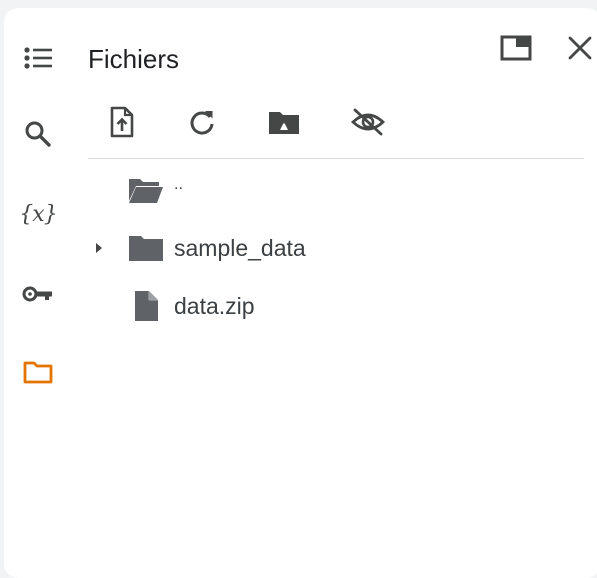 The height and width of the screenshot is (578, 597). Describe the element at coordinates (214, 305) in the screenshot. I see `tree-item-label: data.zip` at that location.